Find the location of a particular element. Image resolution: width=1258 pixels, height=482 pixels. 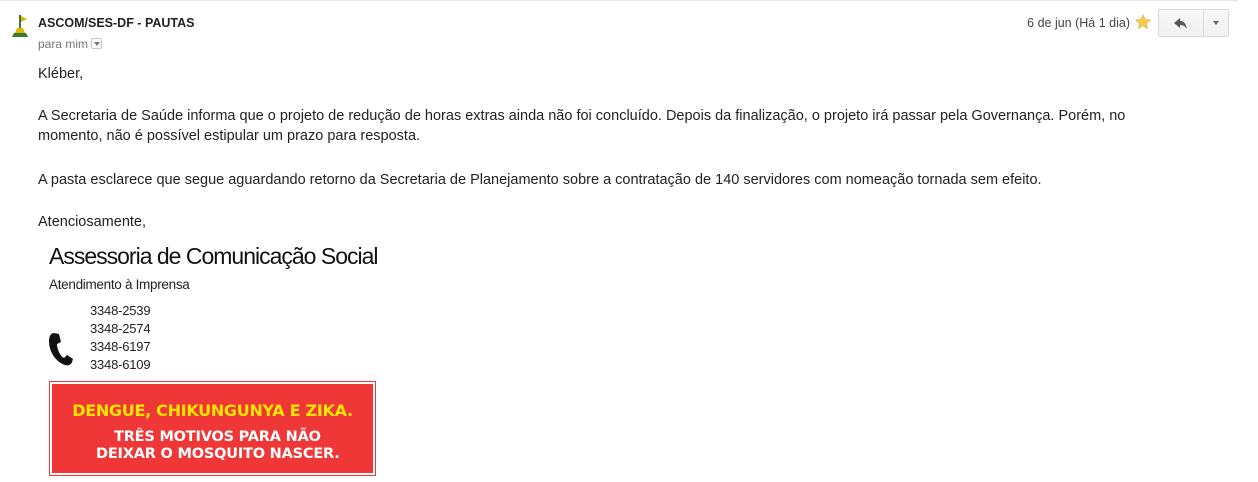

phone-number: 3348-6109 is located at coordinates (120, 364).